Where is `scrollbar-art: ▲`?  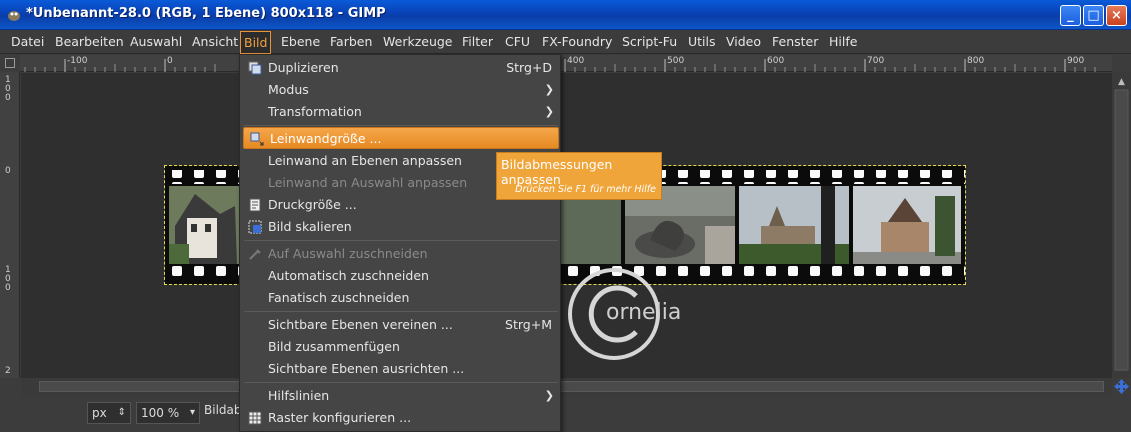
scrollbar-art: ▲ is located at coordinates (1121, 224).